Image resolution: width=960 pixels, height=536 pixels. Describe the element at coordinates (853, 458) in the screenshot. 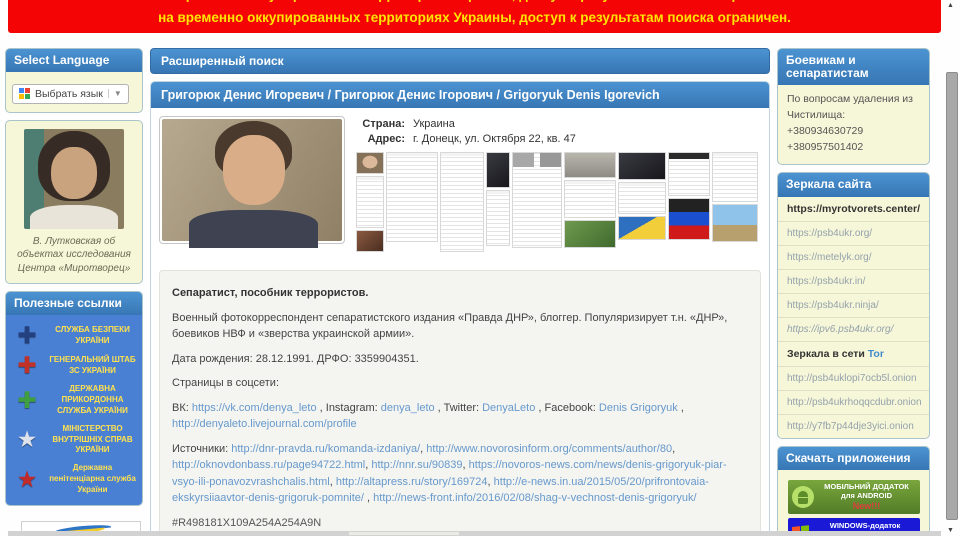

I see `apps-panel-title: Скачать приложения` at that location.